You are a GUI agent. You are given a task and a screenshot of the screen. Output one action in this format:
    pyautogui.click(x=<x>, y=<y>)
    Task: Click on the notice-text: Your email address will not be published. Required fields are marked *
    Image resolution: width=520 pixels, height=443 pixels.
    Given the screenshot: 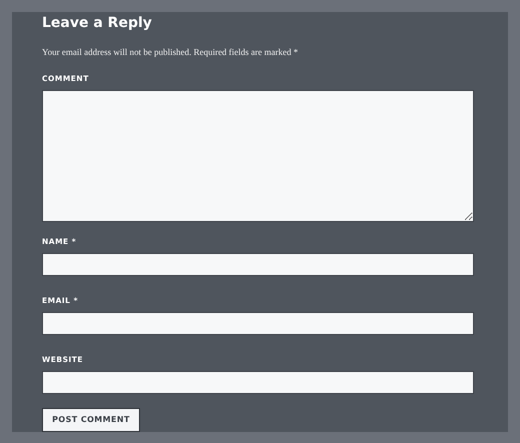 What is the action you would take?
    pyautogui.click(x=170, y=52)
    